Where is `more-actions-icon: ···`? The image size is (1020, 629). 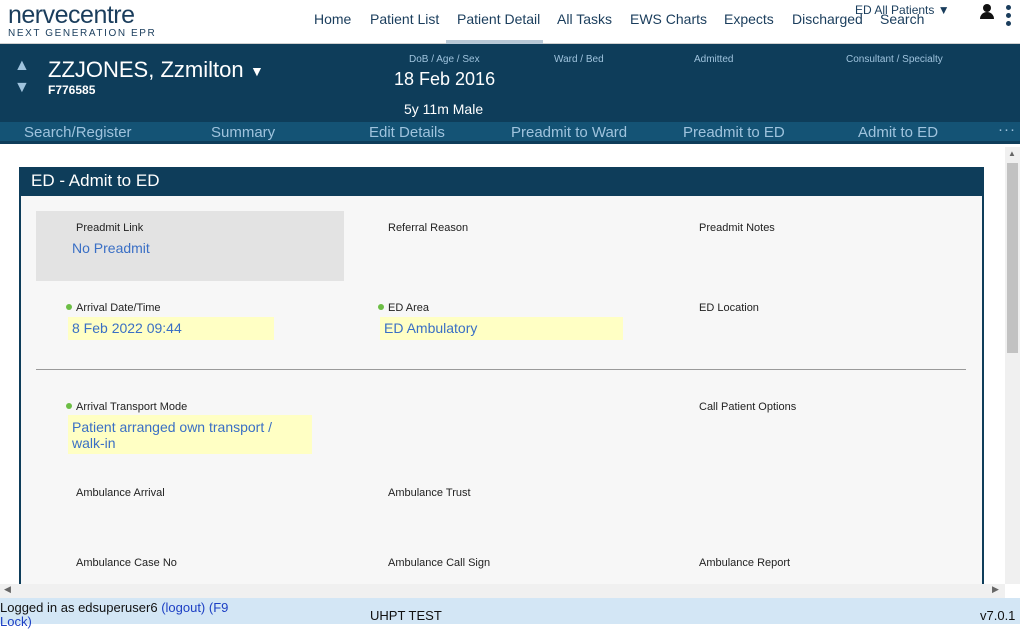 more-actions-icon: ··· is located at coordinates (1007, 129).